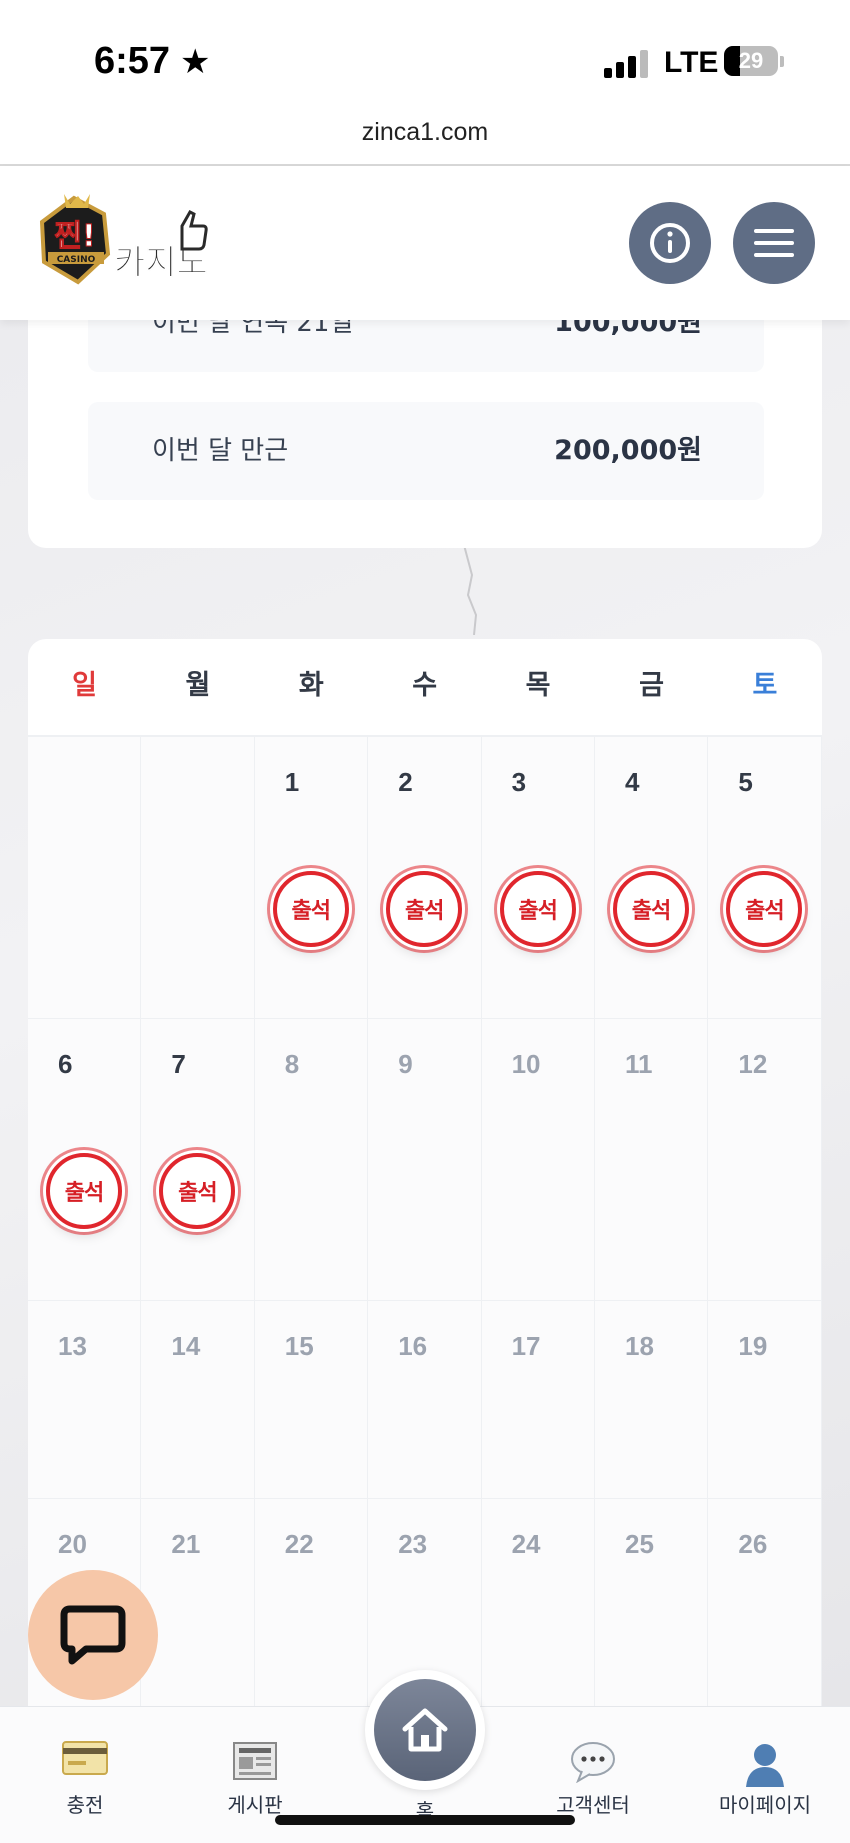  I want to click on calendar-day-cell: 3 출석, so click(538, 878).